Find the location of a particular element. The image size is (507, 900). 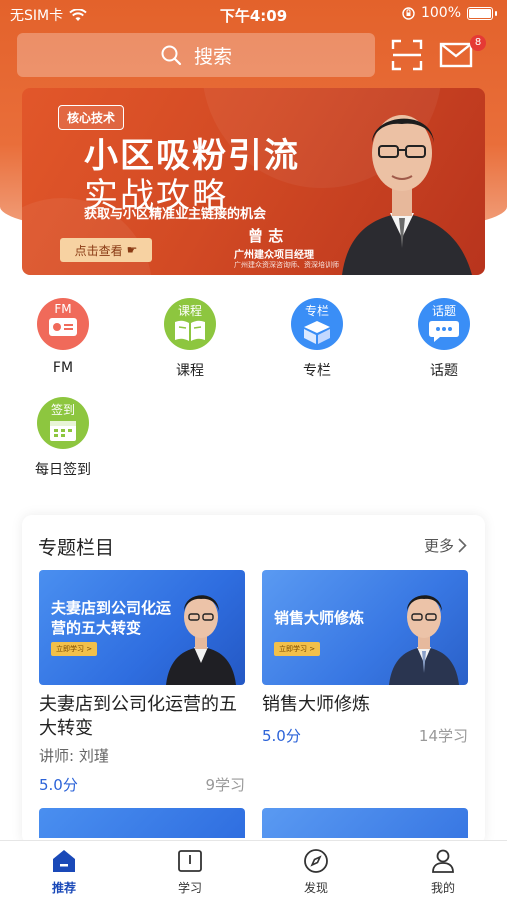

category-topic: 话题 话题 is located at coordinates (444, 339).